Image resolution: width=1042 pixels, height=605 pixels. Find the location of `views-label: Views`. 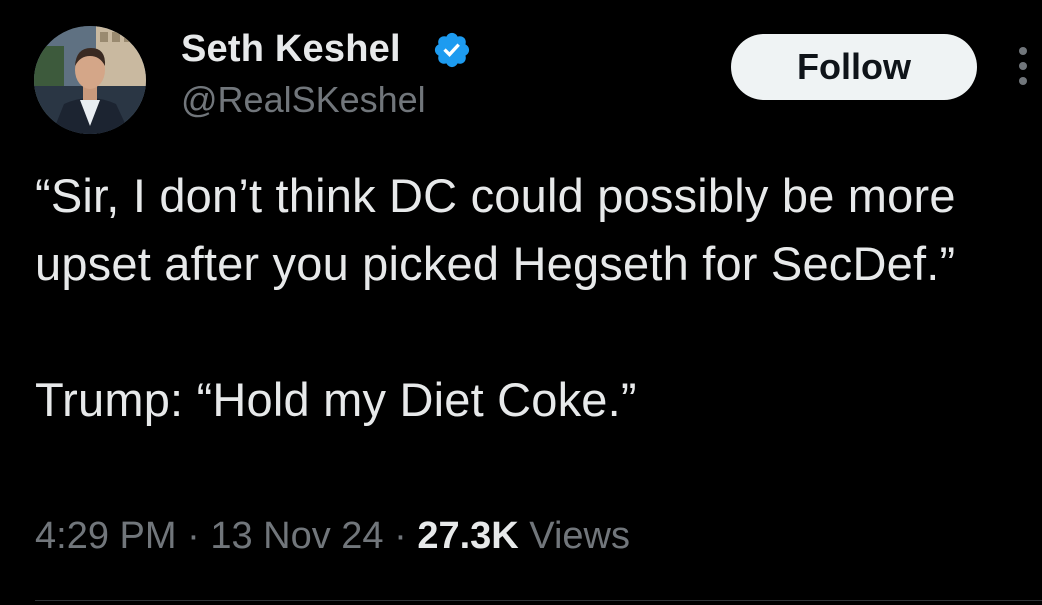

views-label: Views is located at coordinates (579, 536).